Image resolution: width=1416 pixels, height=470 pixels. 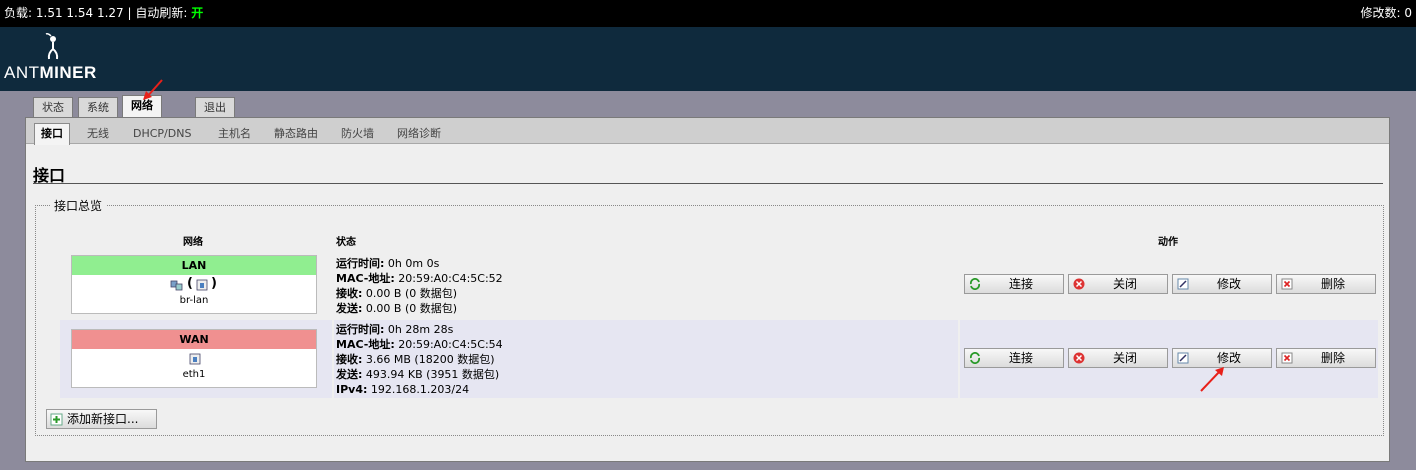 I want to click on changes-count: 修改数: 0, so click(x=1387, y=13).